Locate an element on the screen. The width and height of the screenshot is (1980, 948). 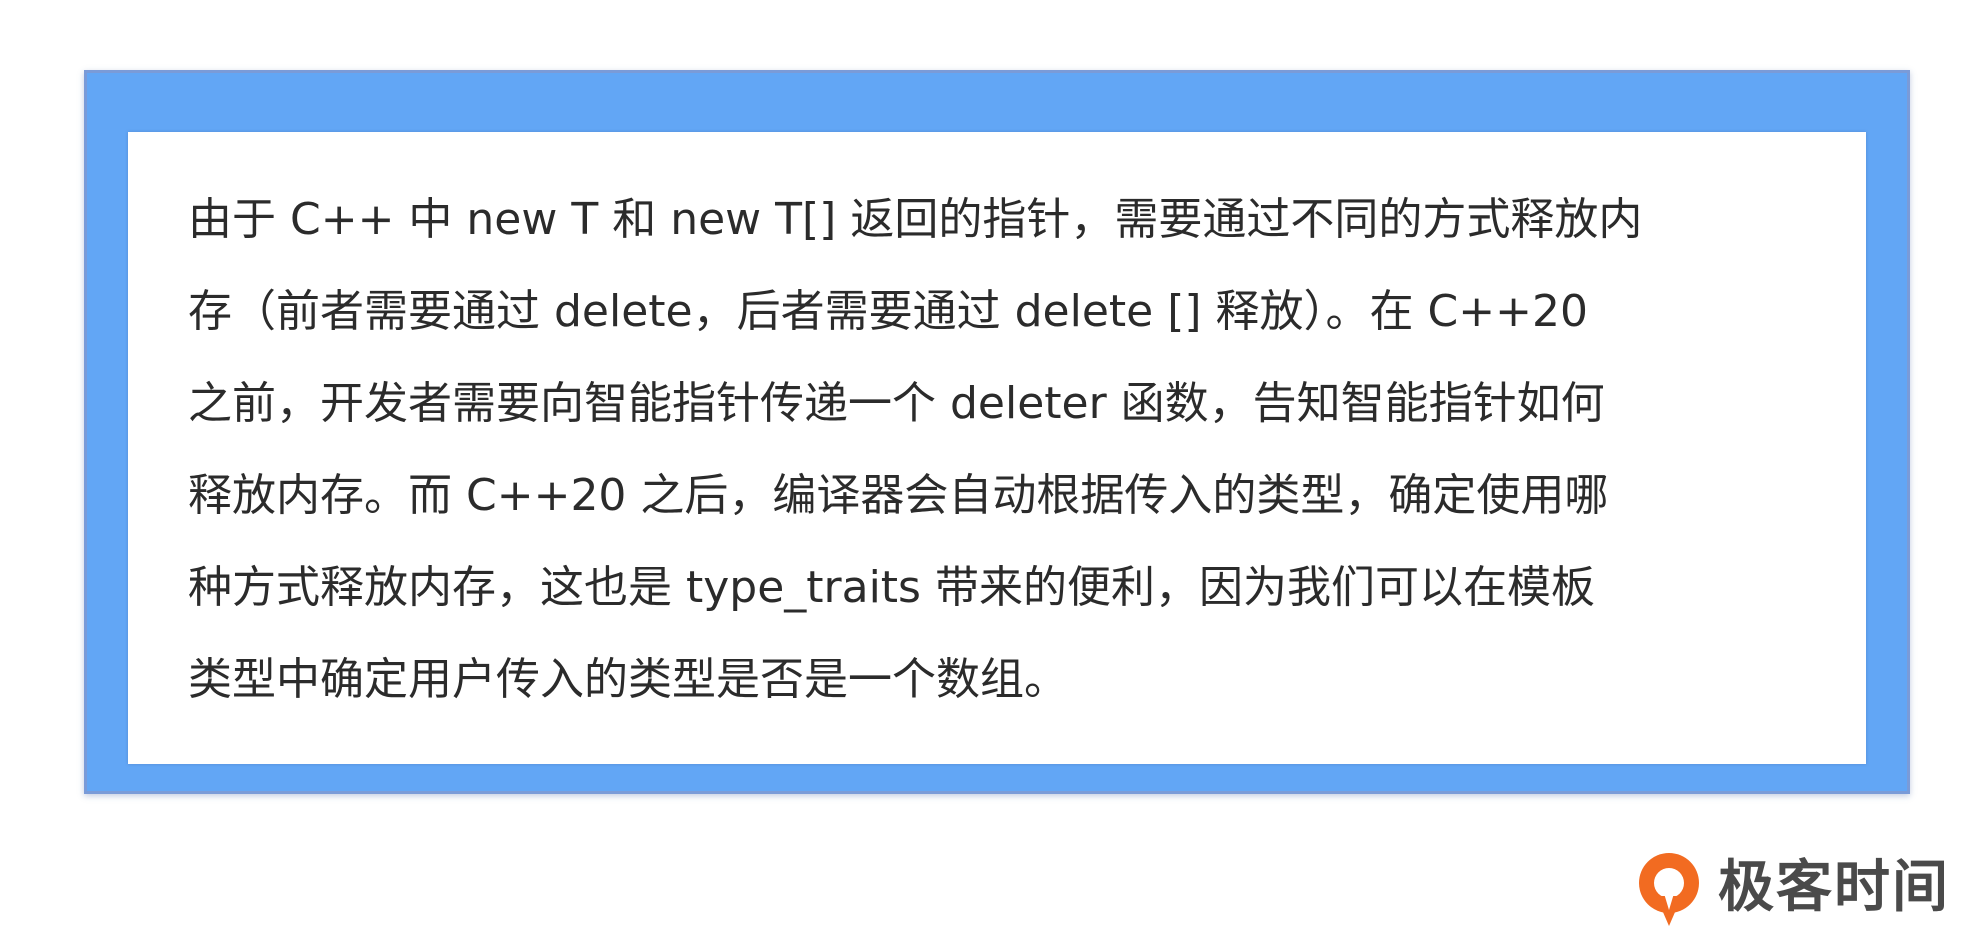
brand-logo: 极客时间 is located at coordinates (1795, 890).